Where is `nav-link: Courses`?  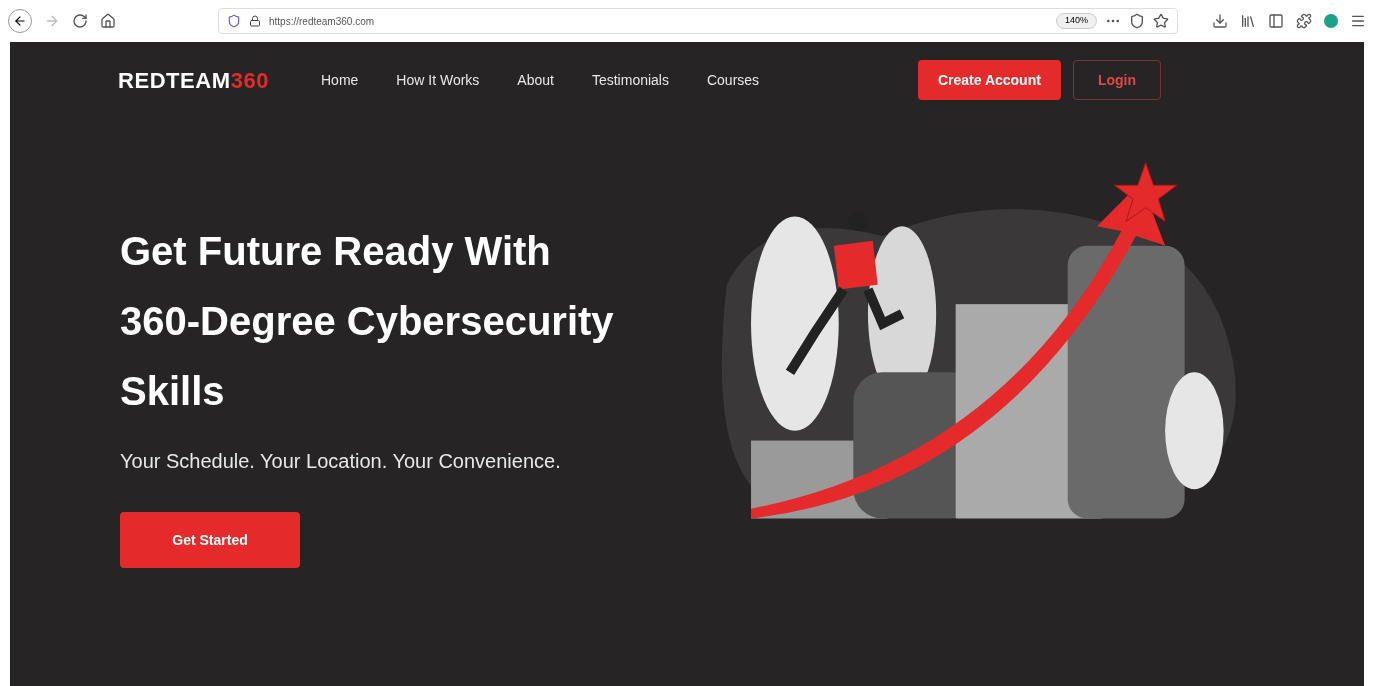
nav-link: Courses is located at coordinates (733, 80).